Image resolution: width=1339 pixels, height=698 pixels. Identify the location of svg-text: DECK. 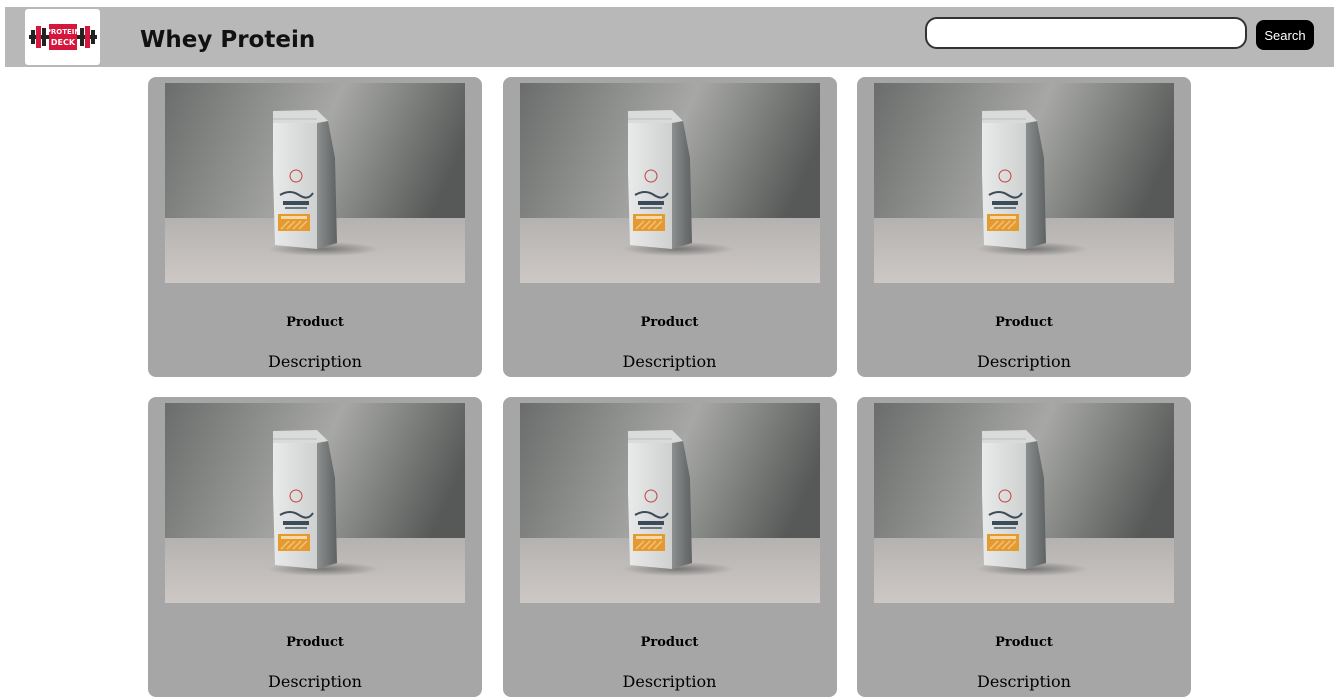
(62, 42).